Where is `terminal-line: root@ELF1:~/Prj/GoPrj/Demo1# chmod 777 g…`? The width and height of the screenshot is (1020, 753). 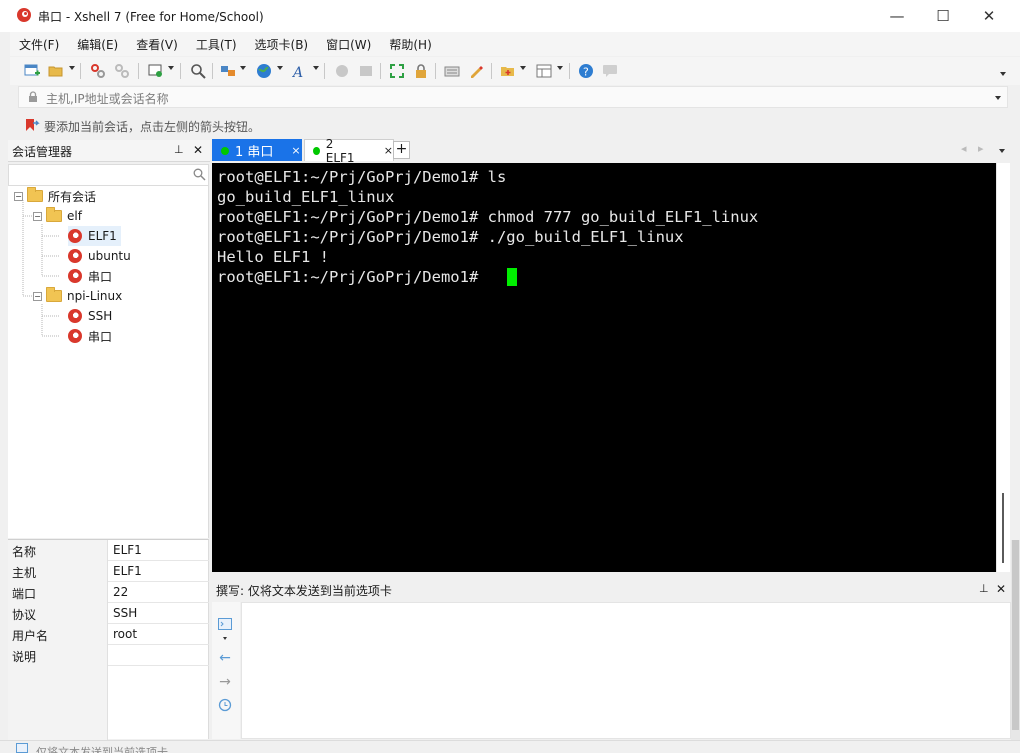
terminal-line: root@ELF1:~/Prj/GoPrj/Demo1# chmod 777 g… is located at coordinates (488, 217).